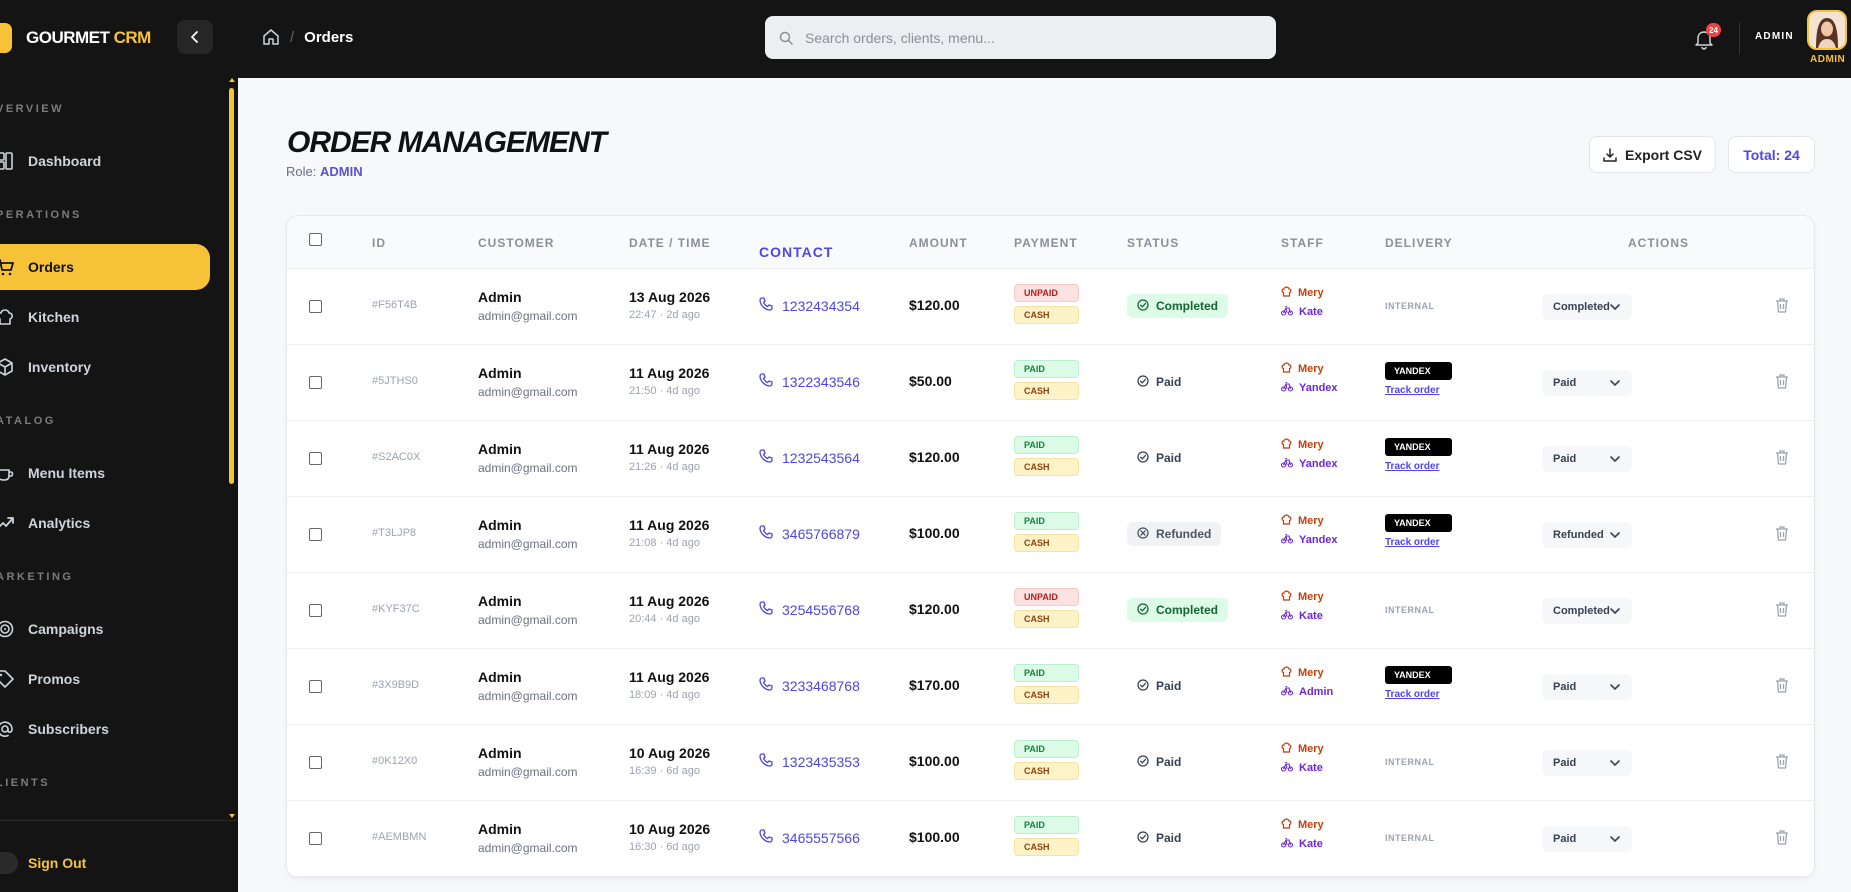  I want to click on dashboard-icon, so click(9, 161).